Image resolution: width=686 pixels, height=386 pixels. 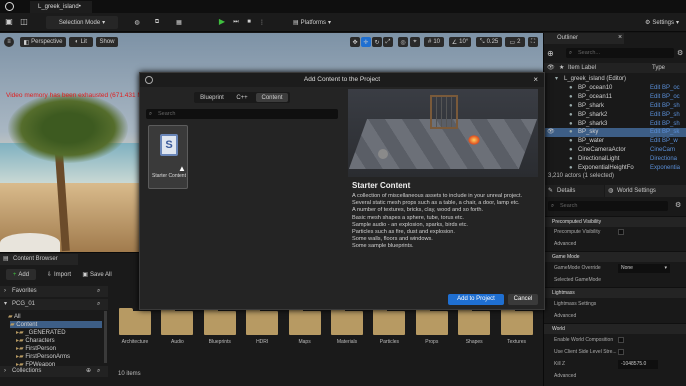 I want to click on perspective-button: ◧ Perspective, so click(x=43, y=42).